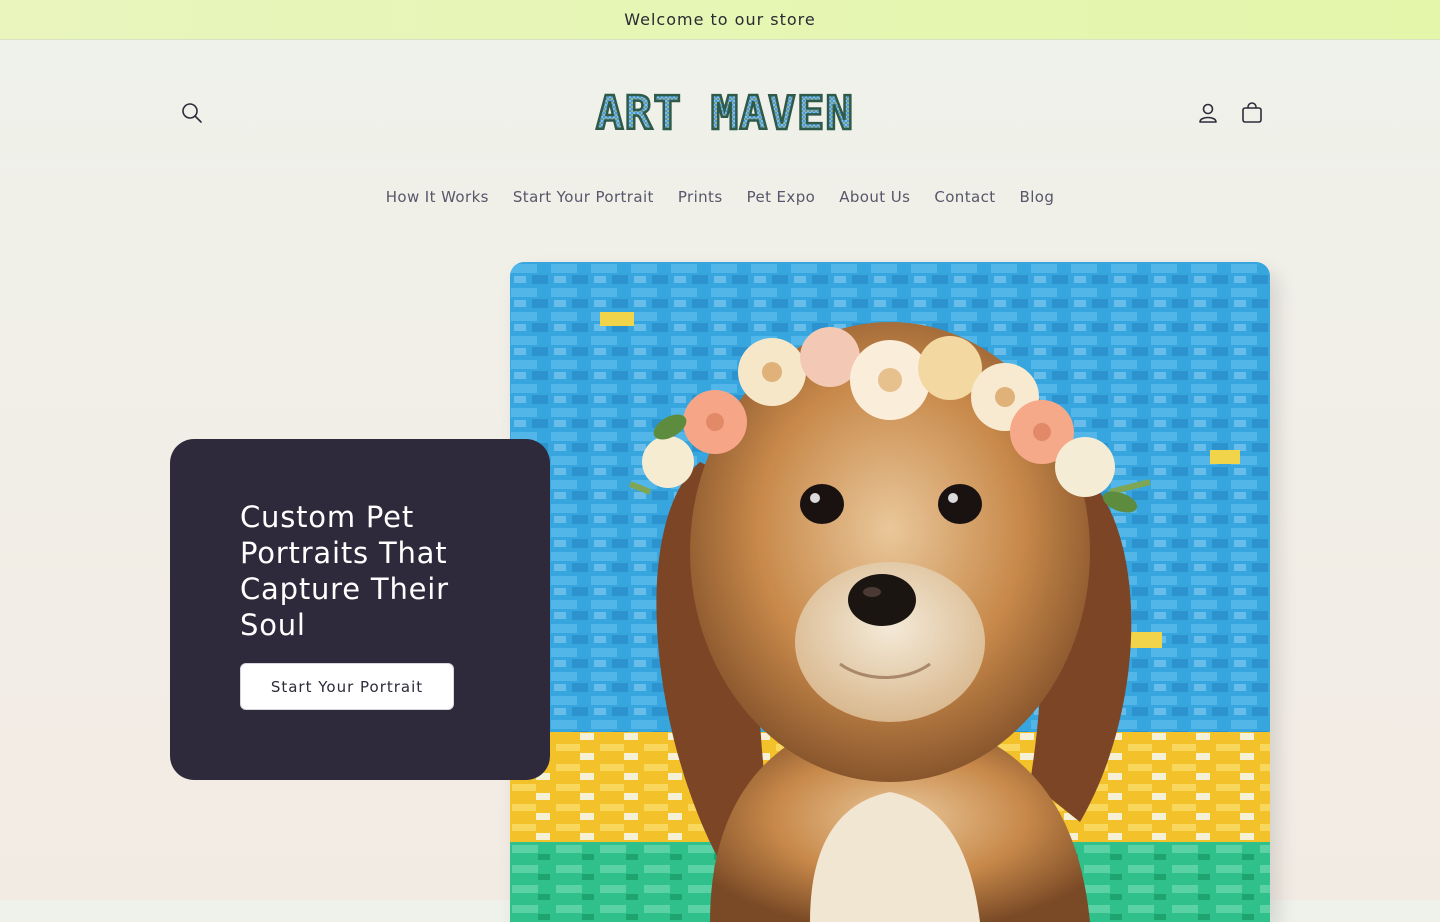 This screenshot has width=1440, height=922. I want to click on nav-item-start-your-portrait: Start Your Portrait, so click(583, 197).